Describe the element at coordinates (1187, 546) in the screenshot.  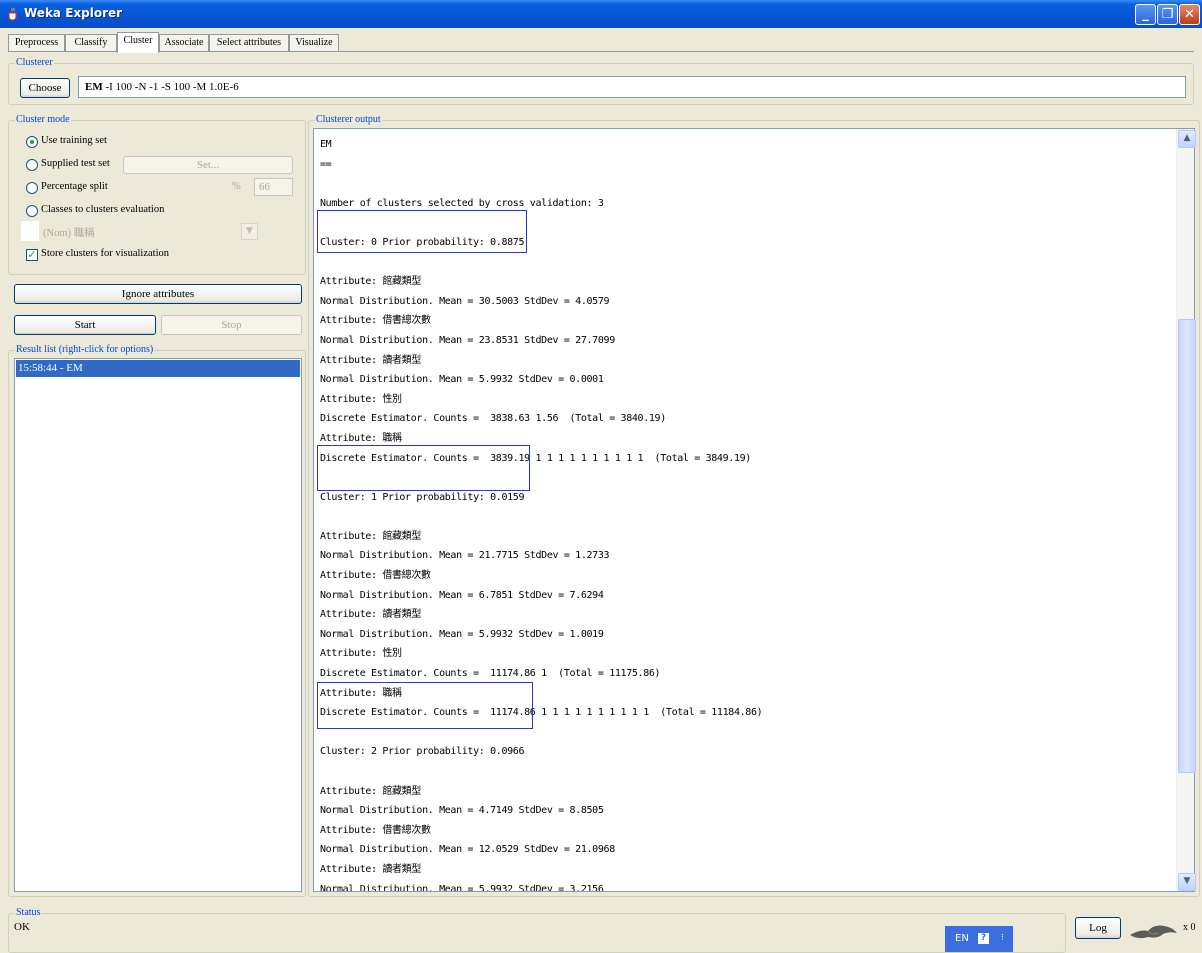
I see `scrollbar-thumb` at that location.